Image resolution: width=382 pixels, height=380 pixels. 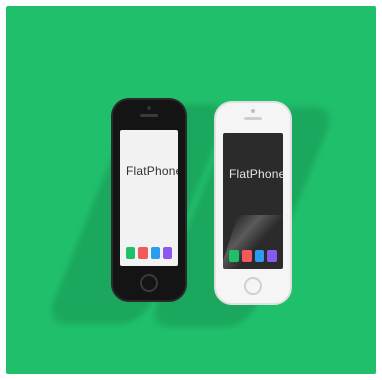 I want to click on white-phone: FlatPhone, so click(x=253, y=203).